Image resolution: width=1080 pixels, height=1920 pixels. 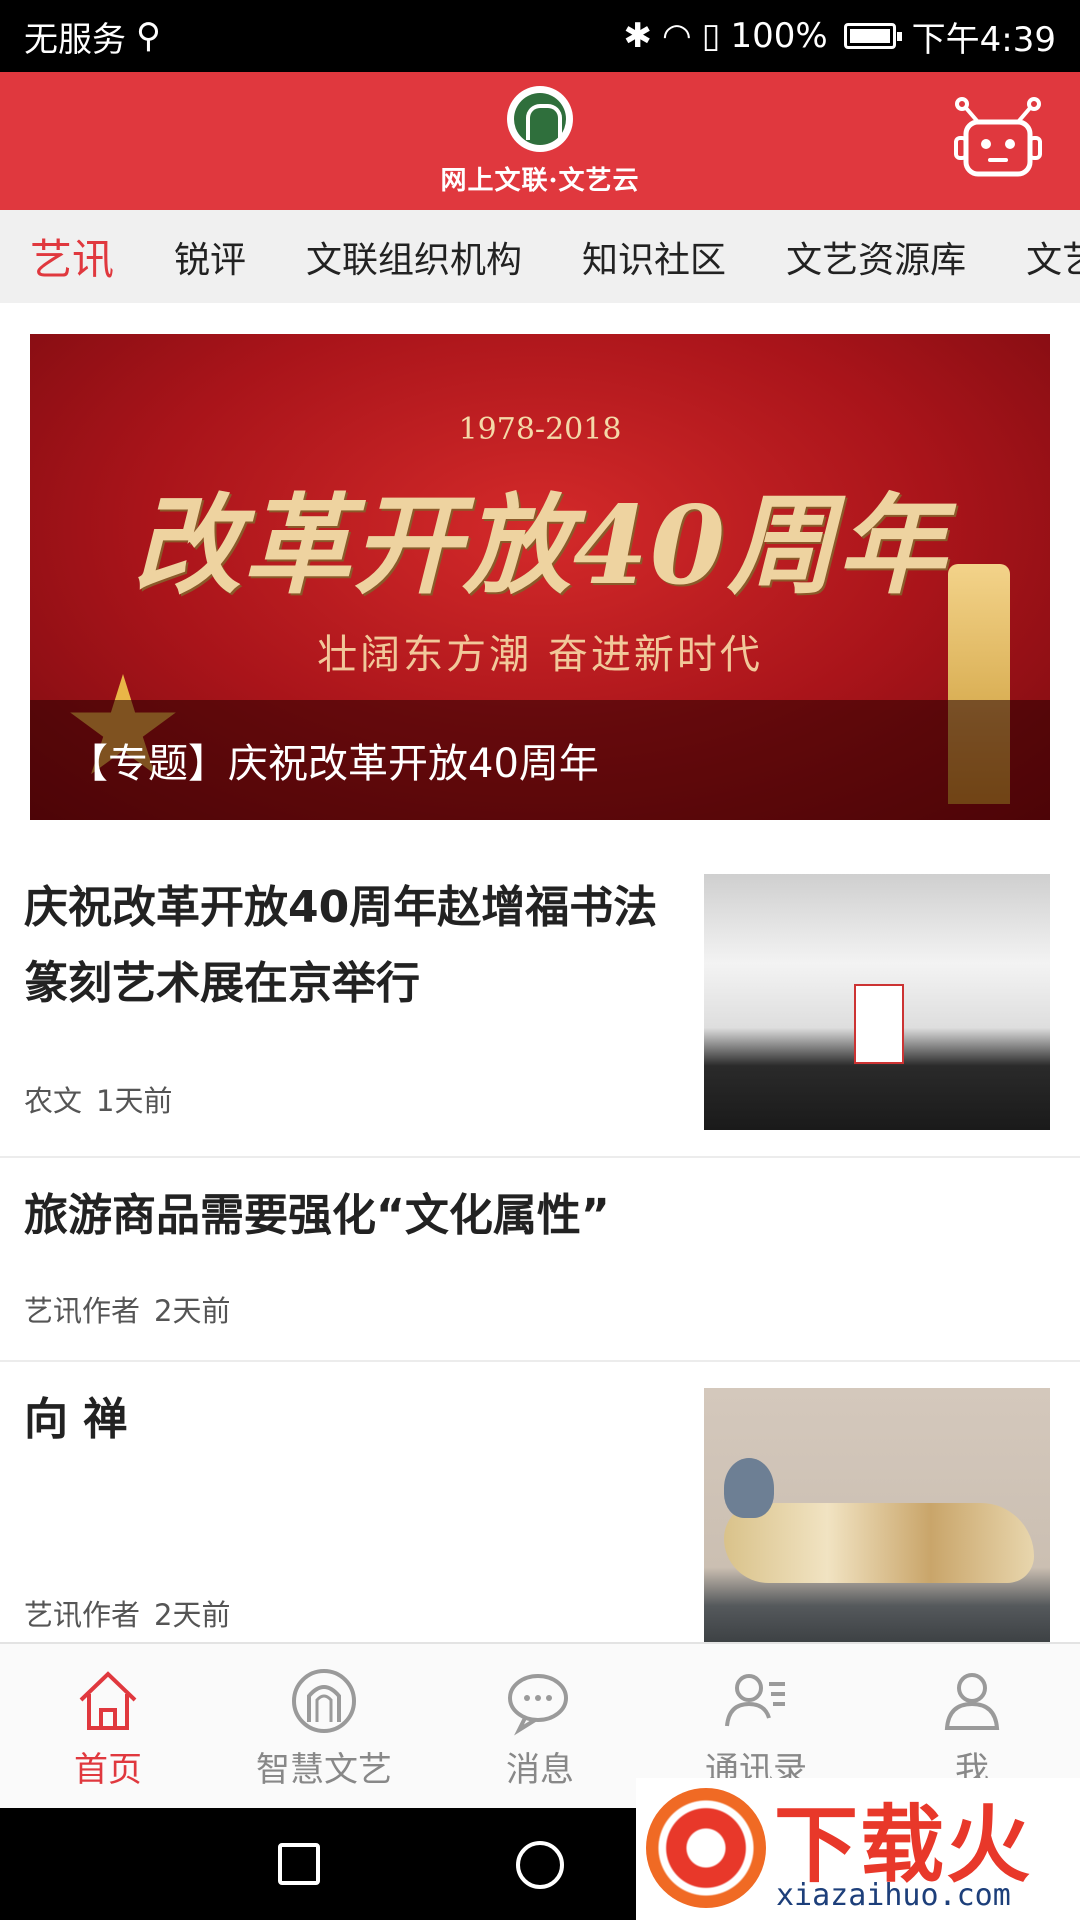 I want to click on banner-subtitle: 壮阔东方潮 奋进新时代, so click(x=540, y=655).